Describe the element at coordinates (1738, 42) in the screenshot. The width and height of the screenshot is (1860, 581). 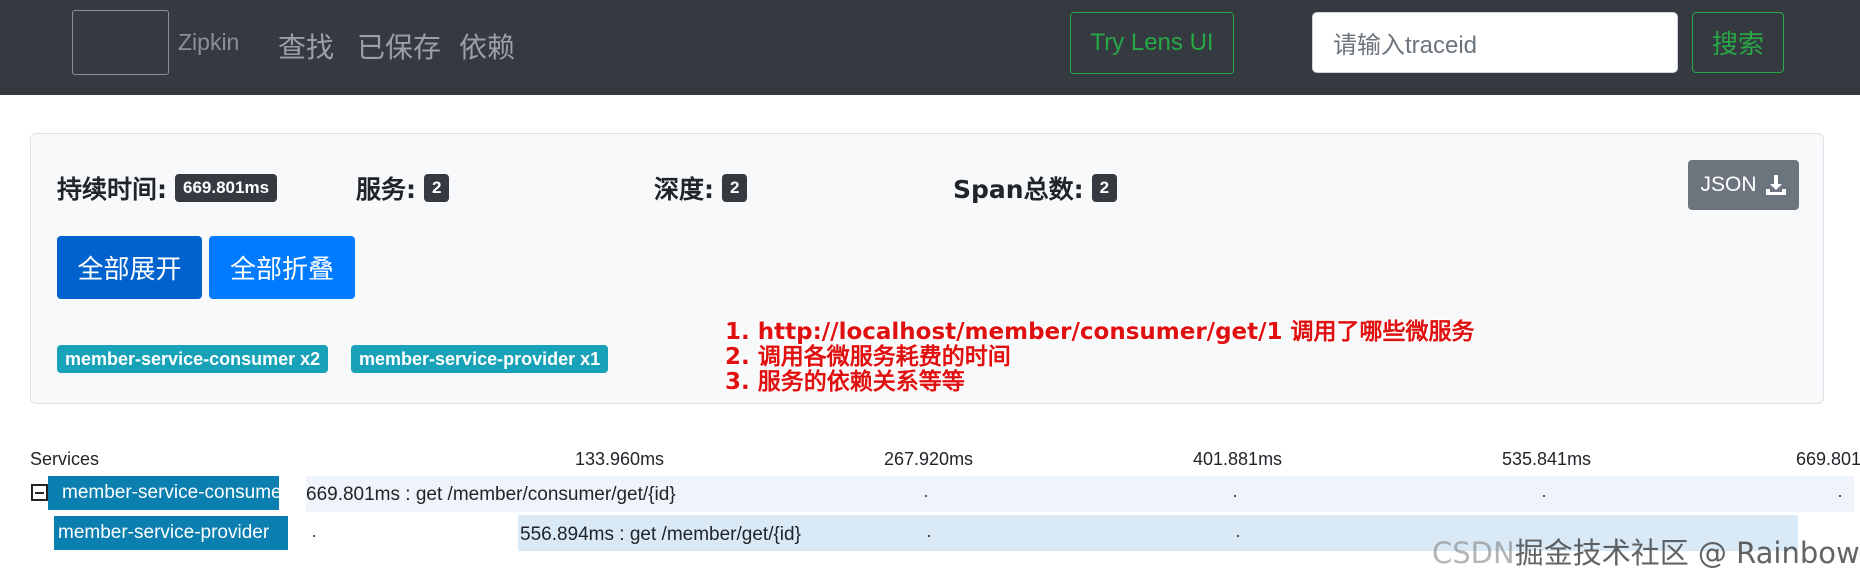
I see `search-button: 搜索` at that location.